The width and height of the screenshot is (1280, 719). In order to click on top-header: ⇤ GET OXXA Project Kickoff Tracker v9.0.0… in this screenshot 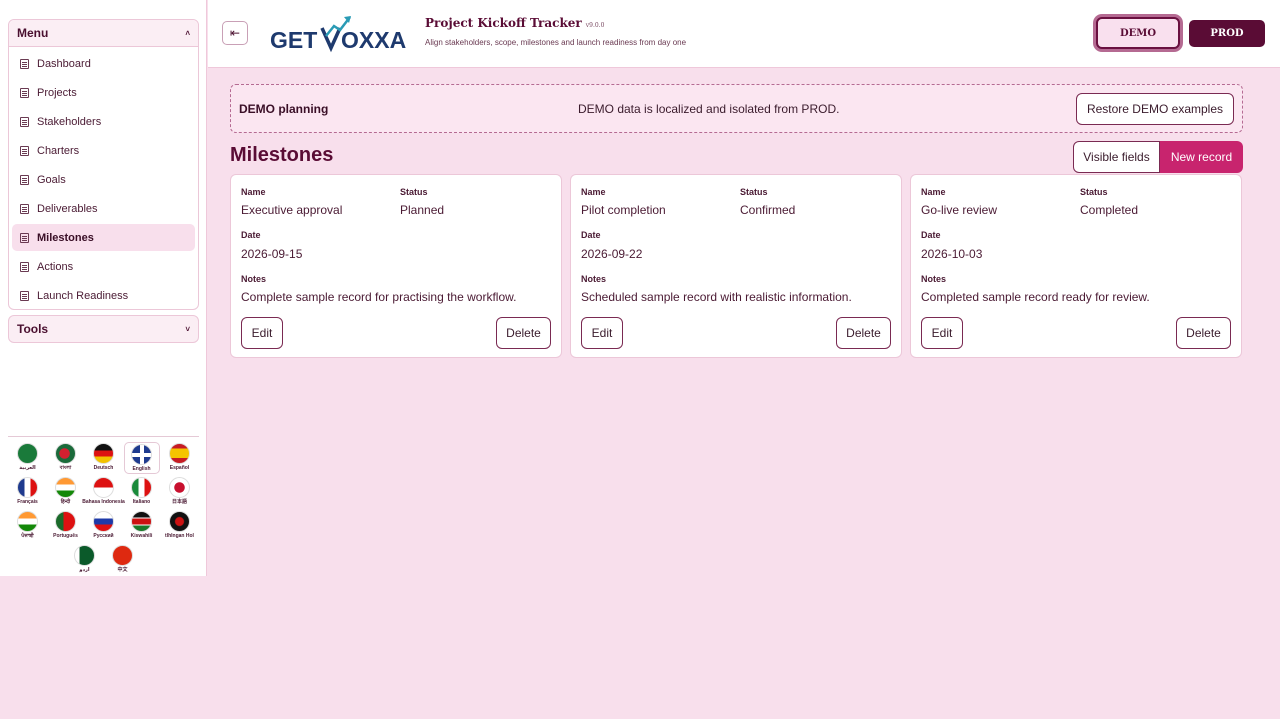, I will do `click(744, 34)`.